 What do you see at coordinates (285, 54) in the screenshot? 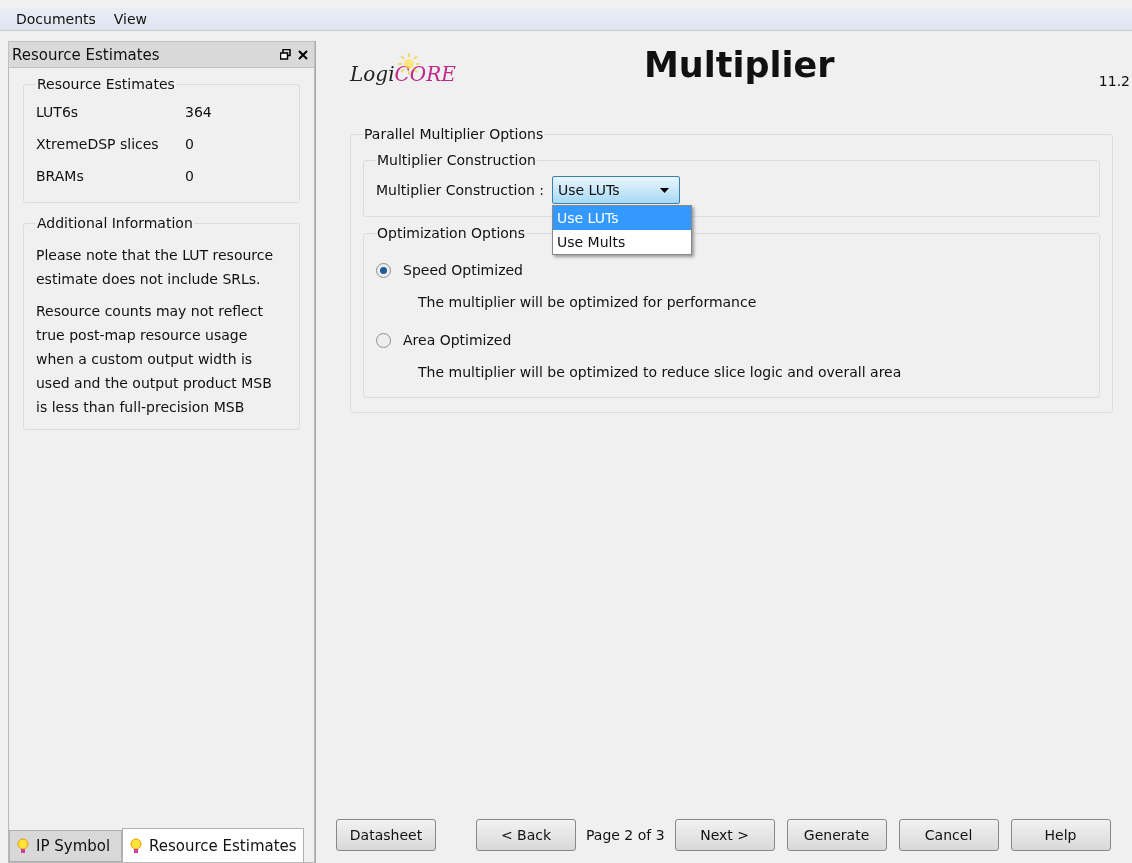
I see `restore-icon` at bounding box center [285, 54].